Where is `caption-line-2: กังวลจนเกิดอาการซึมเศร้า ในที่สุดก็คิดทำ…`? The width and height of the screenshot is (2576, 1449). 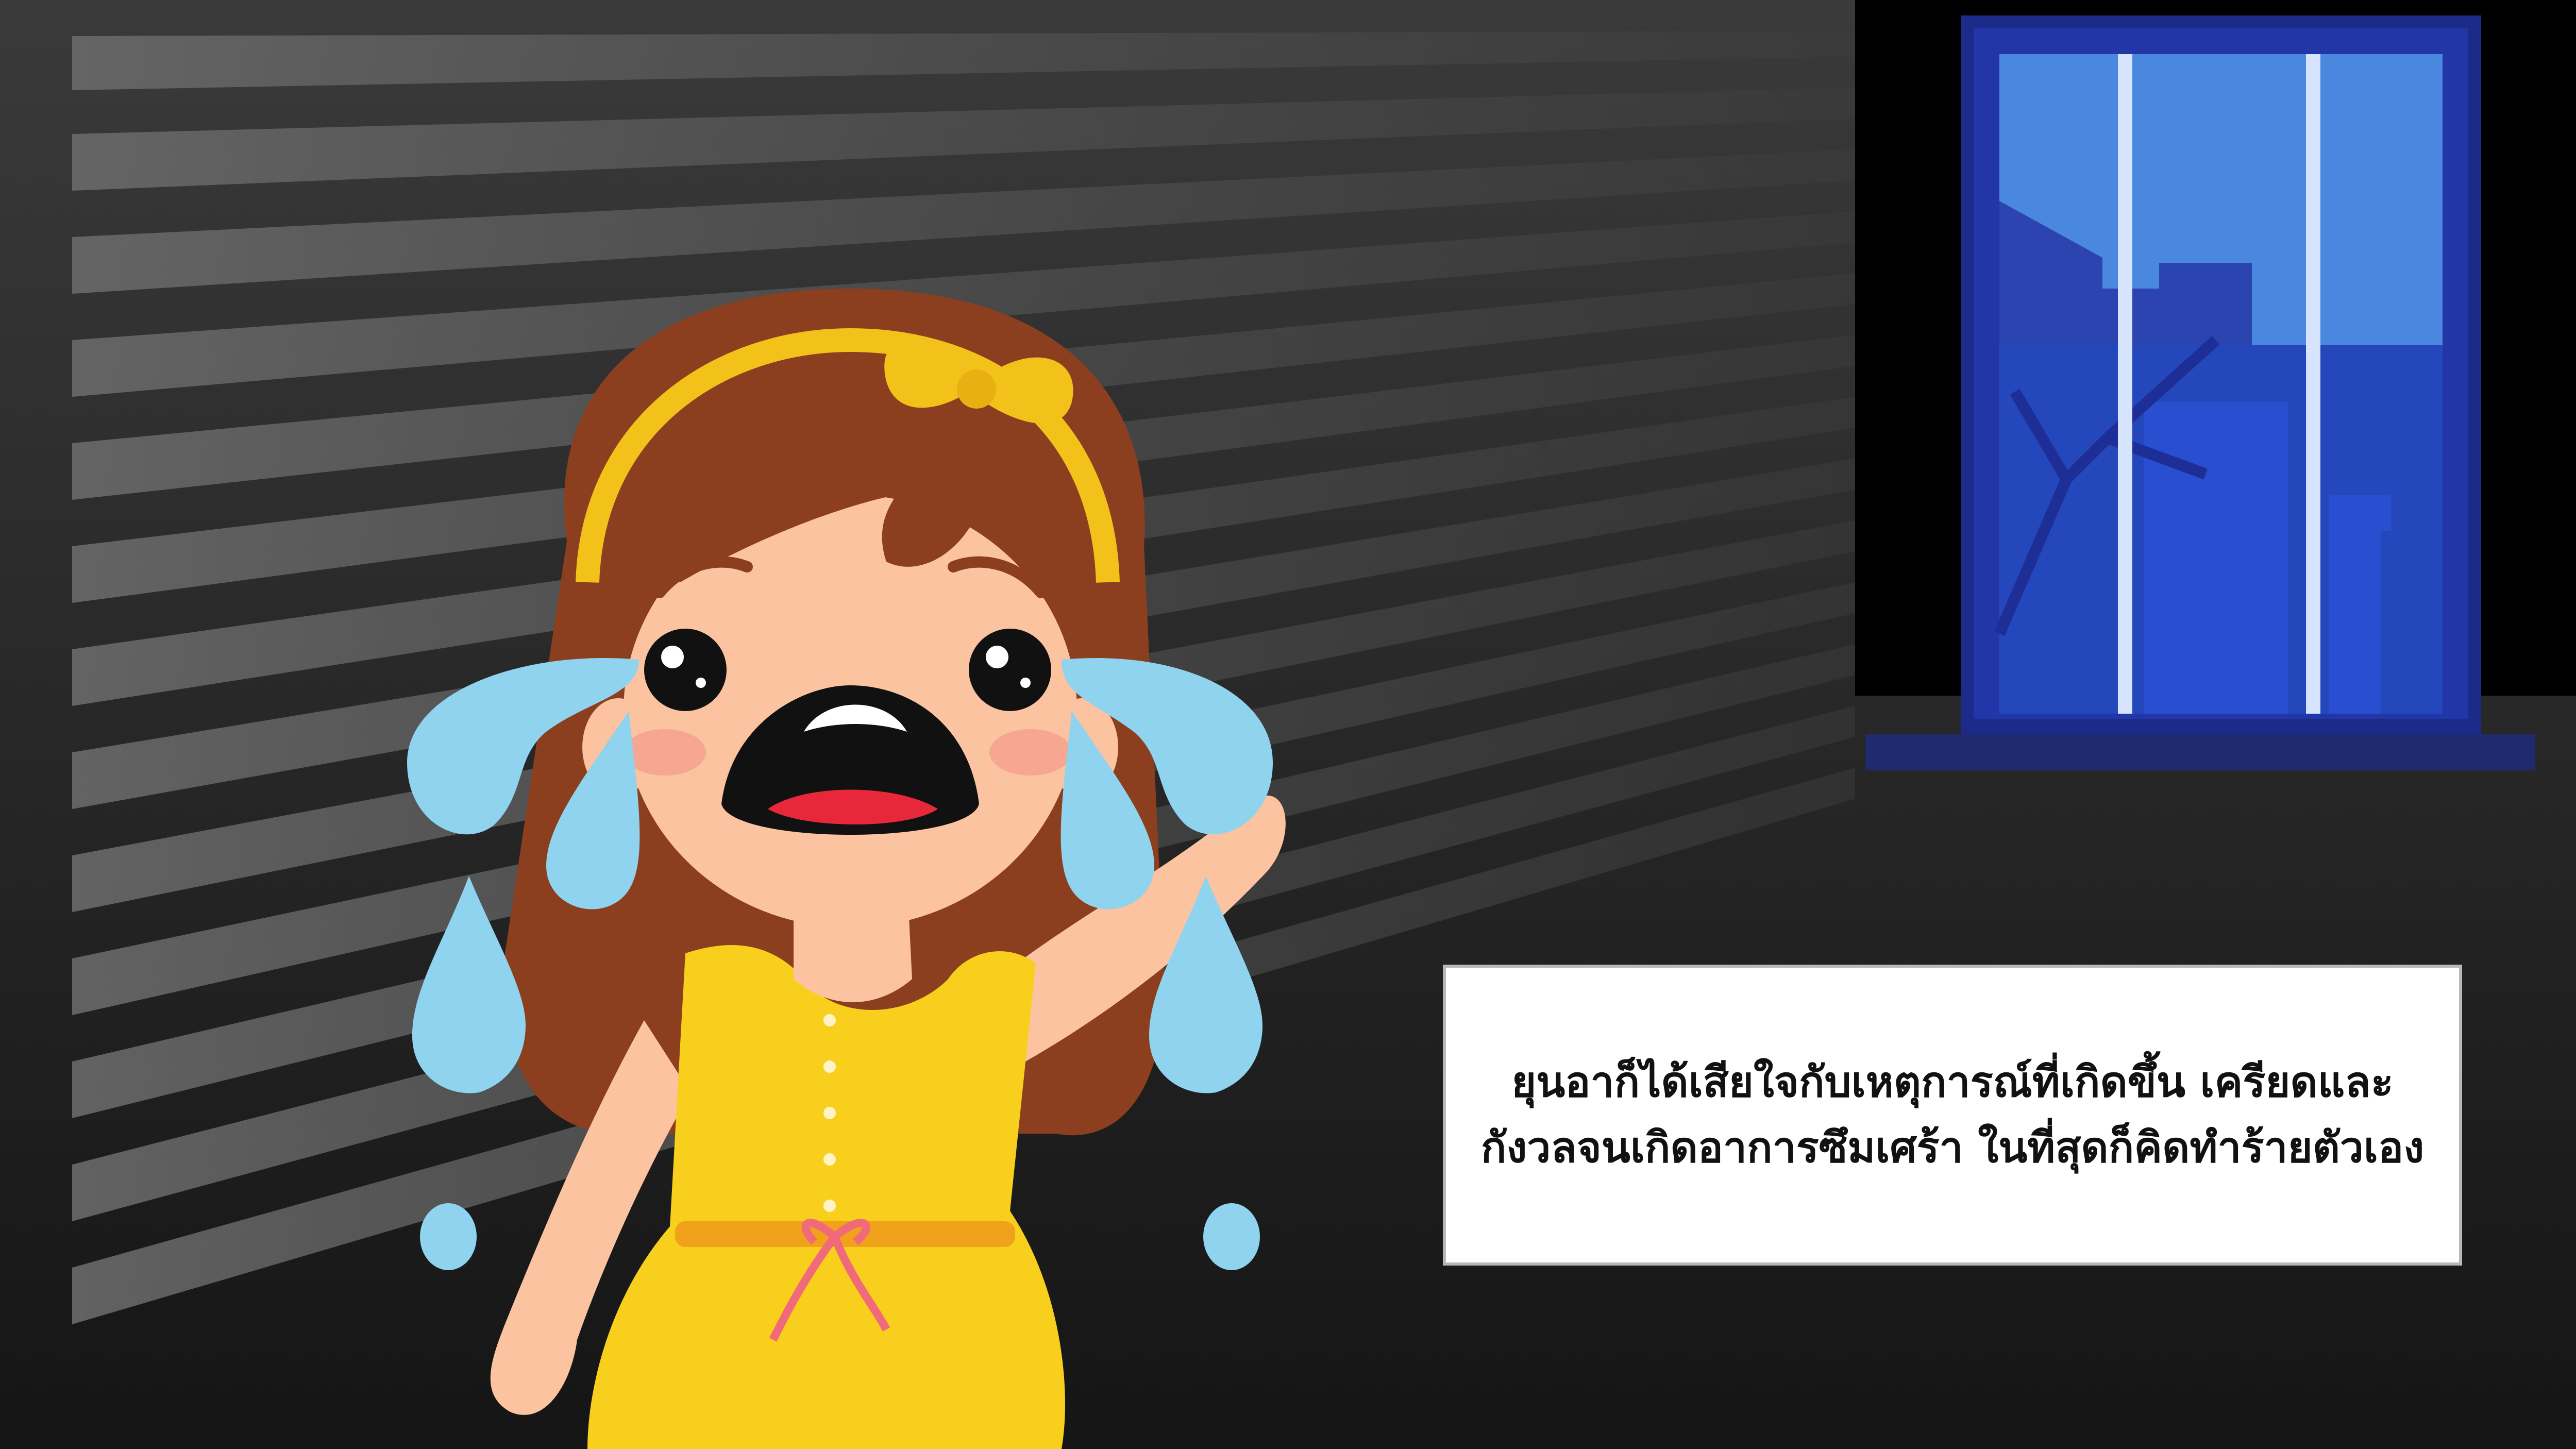
caption-line-2: กังวลจนเกิดอาการซึมเศร้า ในที่สุดก็คิดทำ… is located at coordinates (1952, 1147).